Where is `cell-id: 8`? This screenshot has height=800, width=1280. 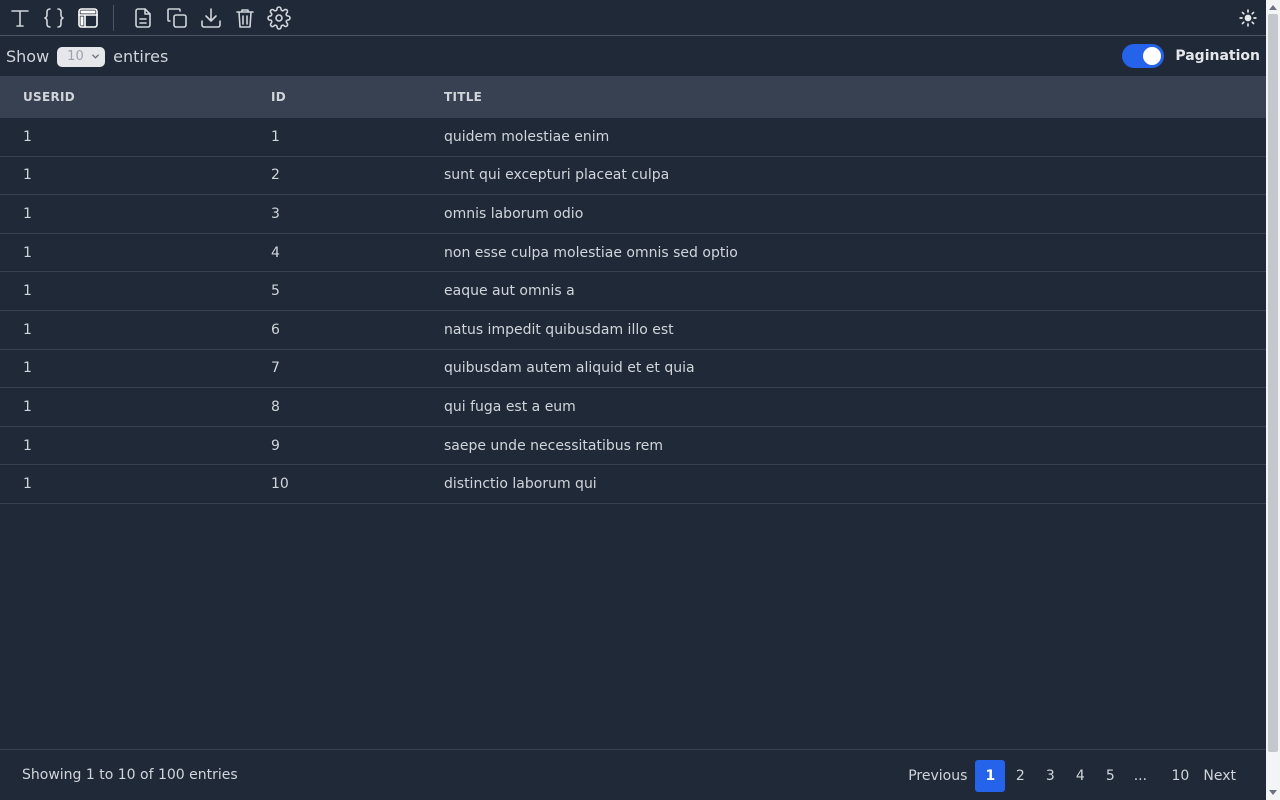 cell-id: 8 is located at coordinates (275, 406).